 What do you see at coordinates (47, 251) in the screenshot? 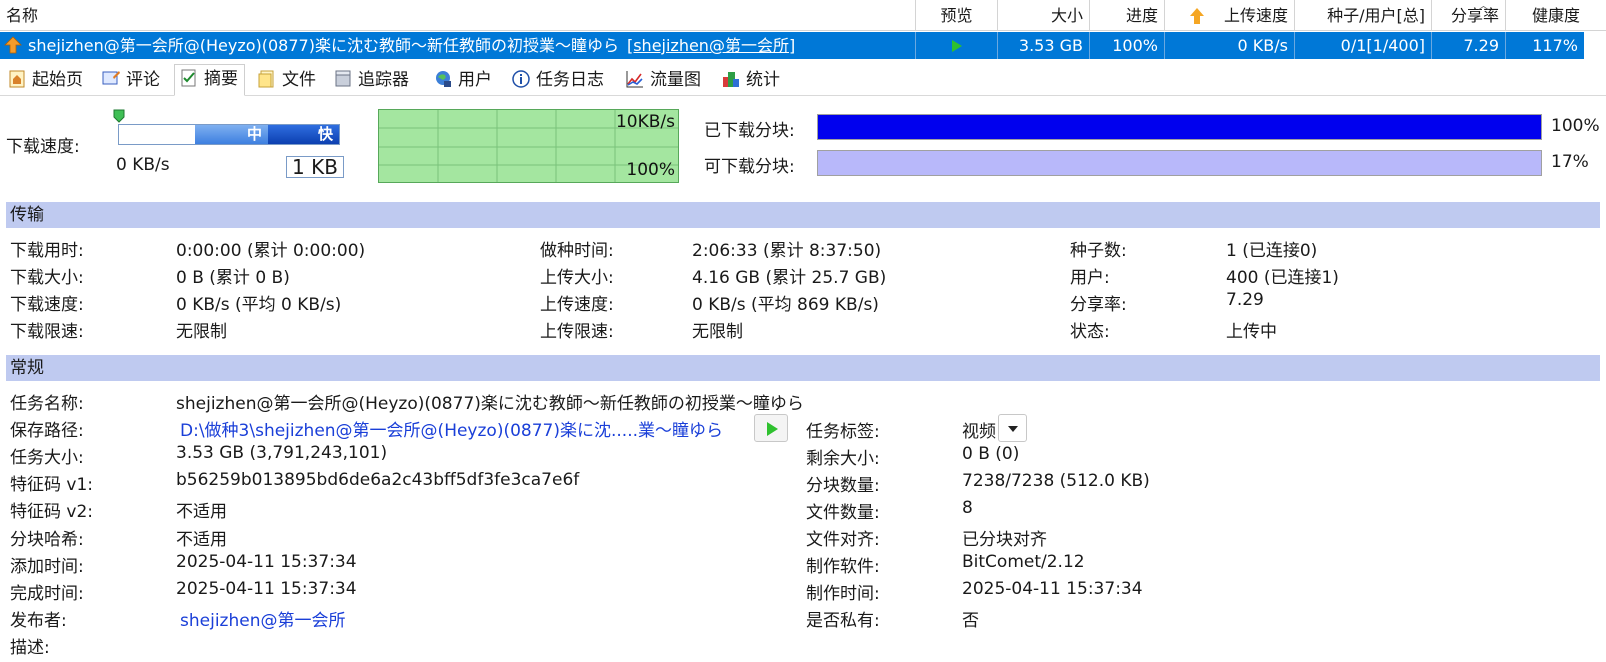
I see `field-label: 下载用时:` at bounding box center [47, 251].